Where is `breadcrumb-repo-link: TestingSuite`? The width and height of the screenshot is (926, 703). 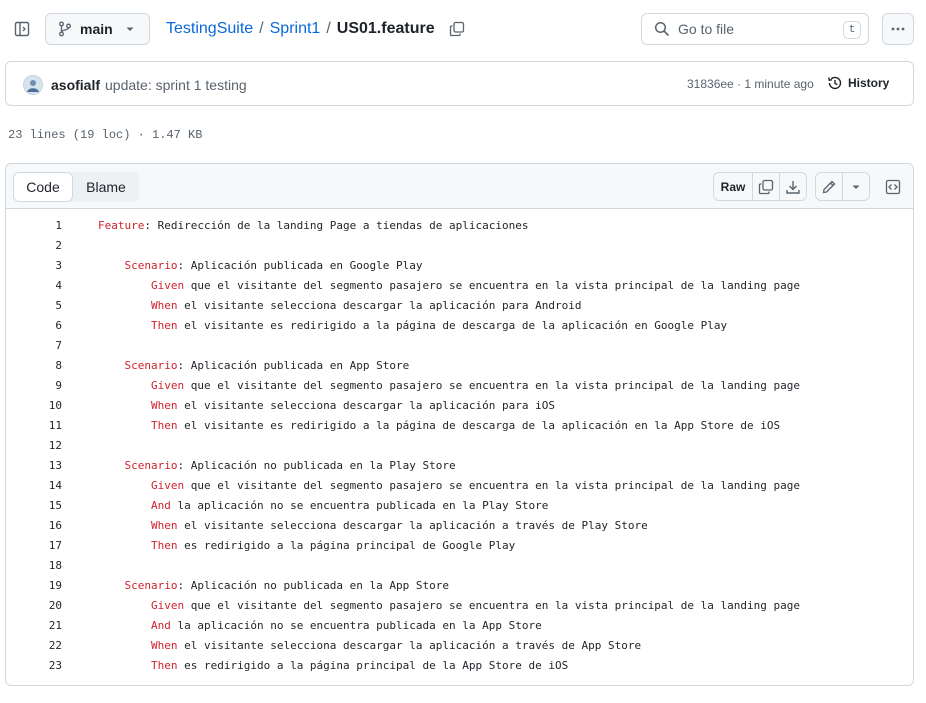 breadcrumb-repo-link: TestingSuite is located at coordinates (209, 29).